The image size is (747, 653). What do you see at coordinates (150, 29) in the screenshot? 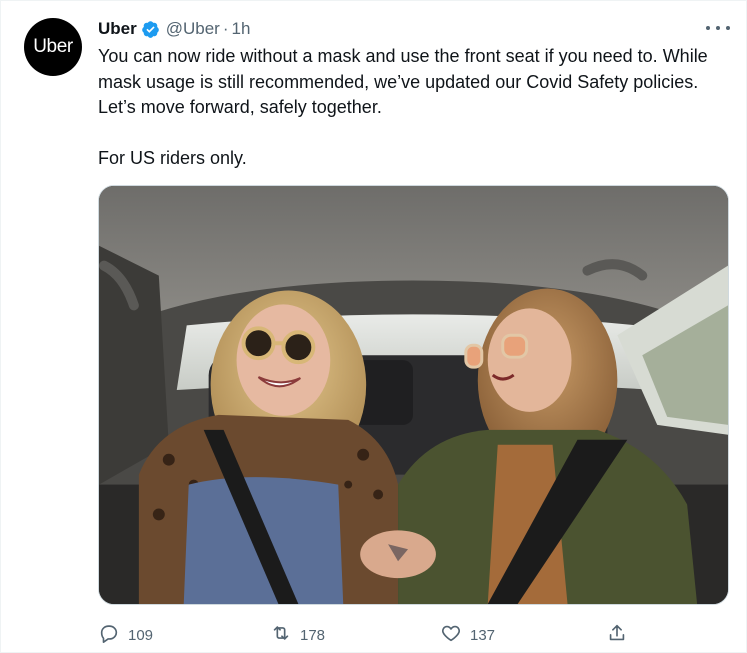
I see `verified-icon` at bounding box center [150, 29].